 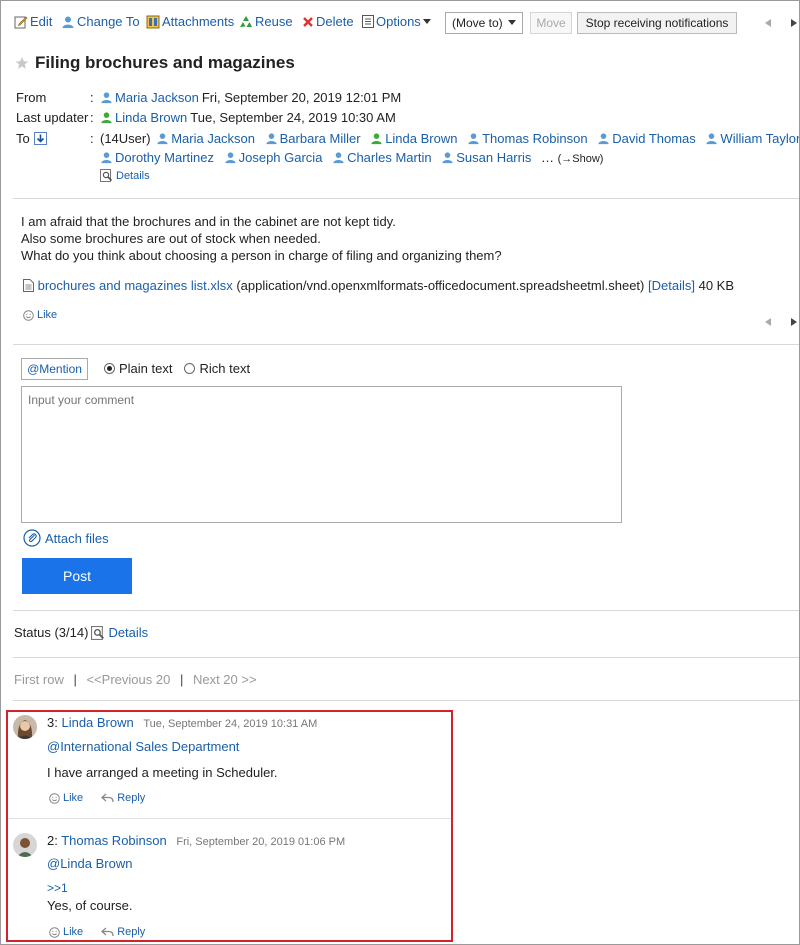 What do you see at coordinates (246, 21) in the screenshot?
I see `recycle-icon` at bounding box center [246, 21].